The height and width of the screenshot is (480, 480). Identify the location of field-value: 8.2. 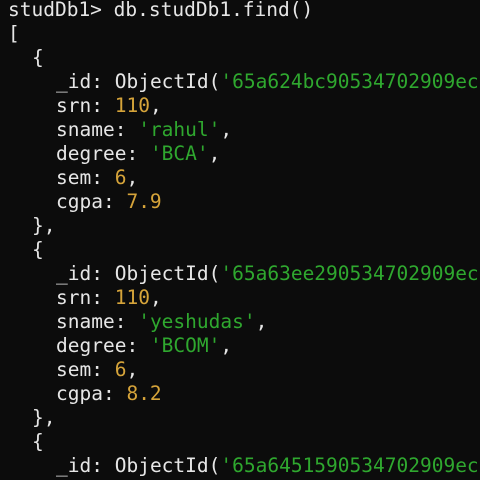
(144, 393).